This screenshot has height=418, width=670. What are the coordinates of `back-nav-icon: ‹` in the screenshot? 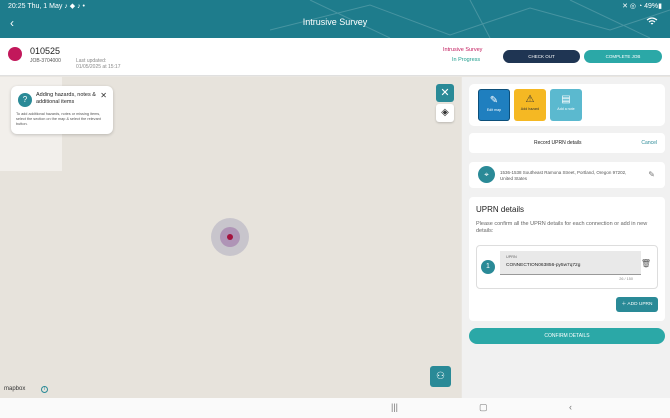 It's located at (570, 407).